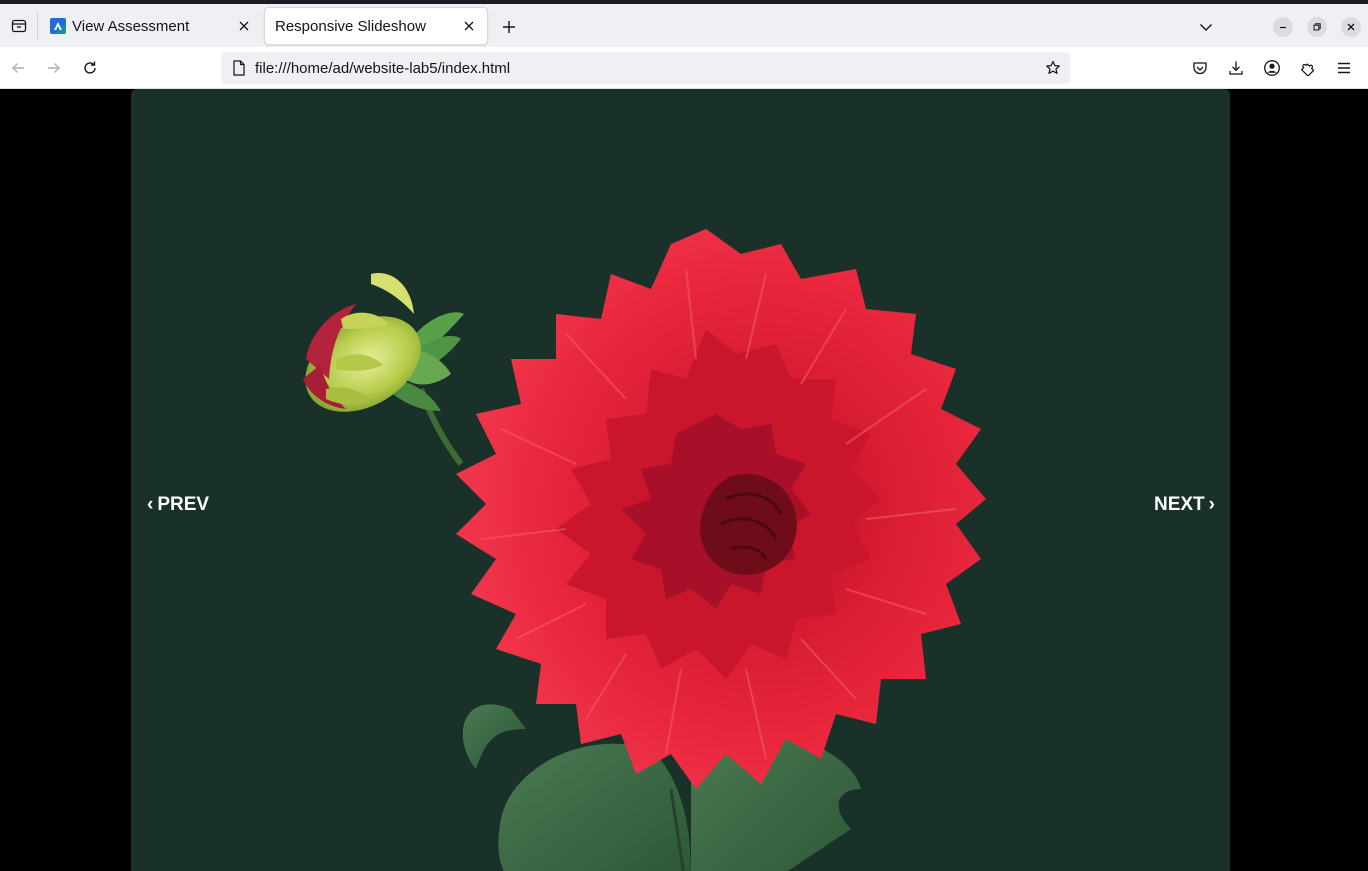  Describe the element at coordinates (58, 26) in the screenshot. I see `app-logo-icon` at that location.